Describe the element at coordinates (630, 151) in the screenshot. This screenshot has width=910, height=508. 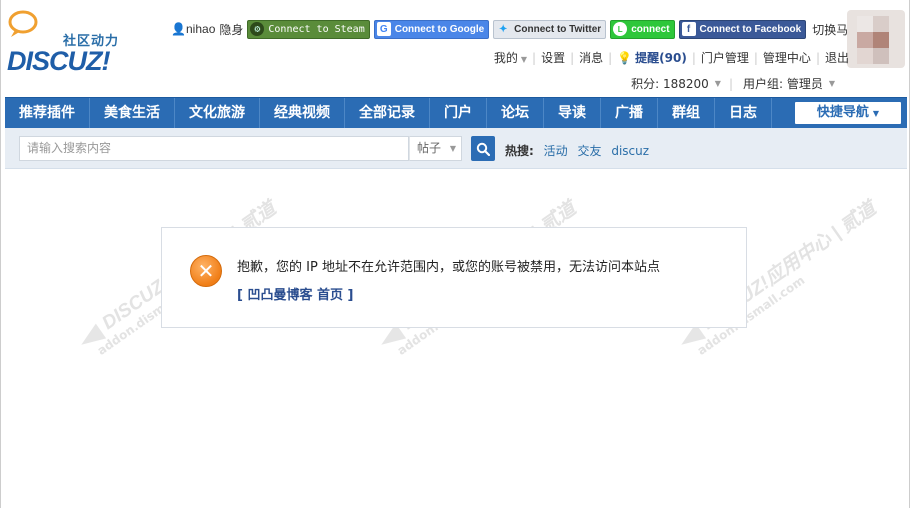
I see `hot-keyword: discuz` at that location.